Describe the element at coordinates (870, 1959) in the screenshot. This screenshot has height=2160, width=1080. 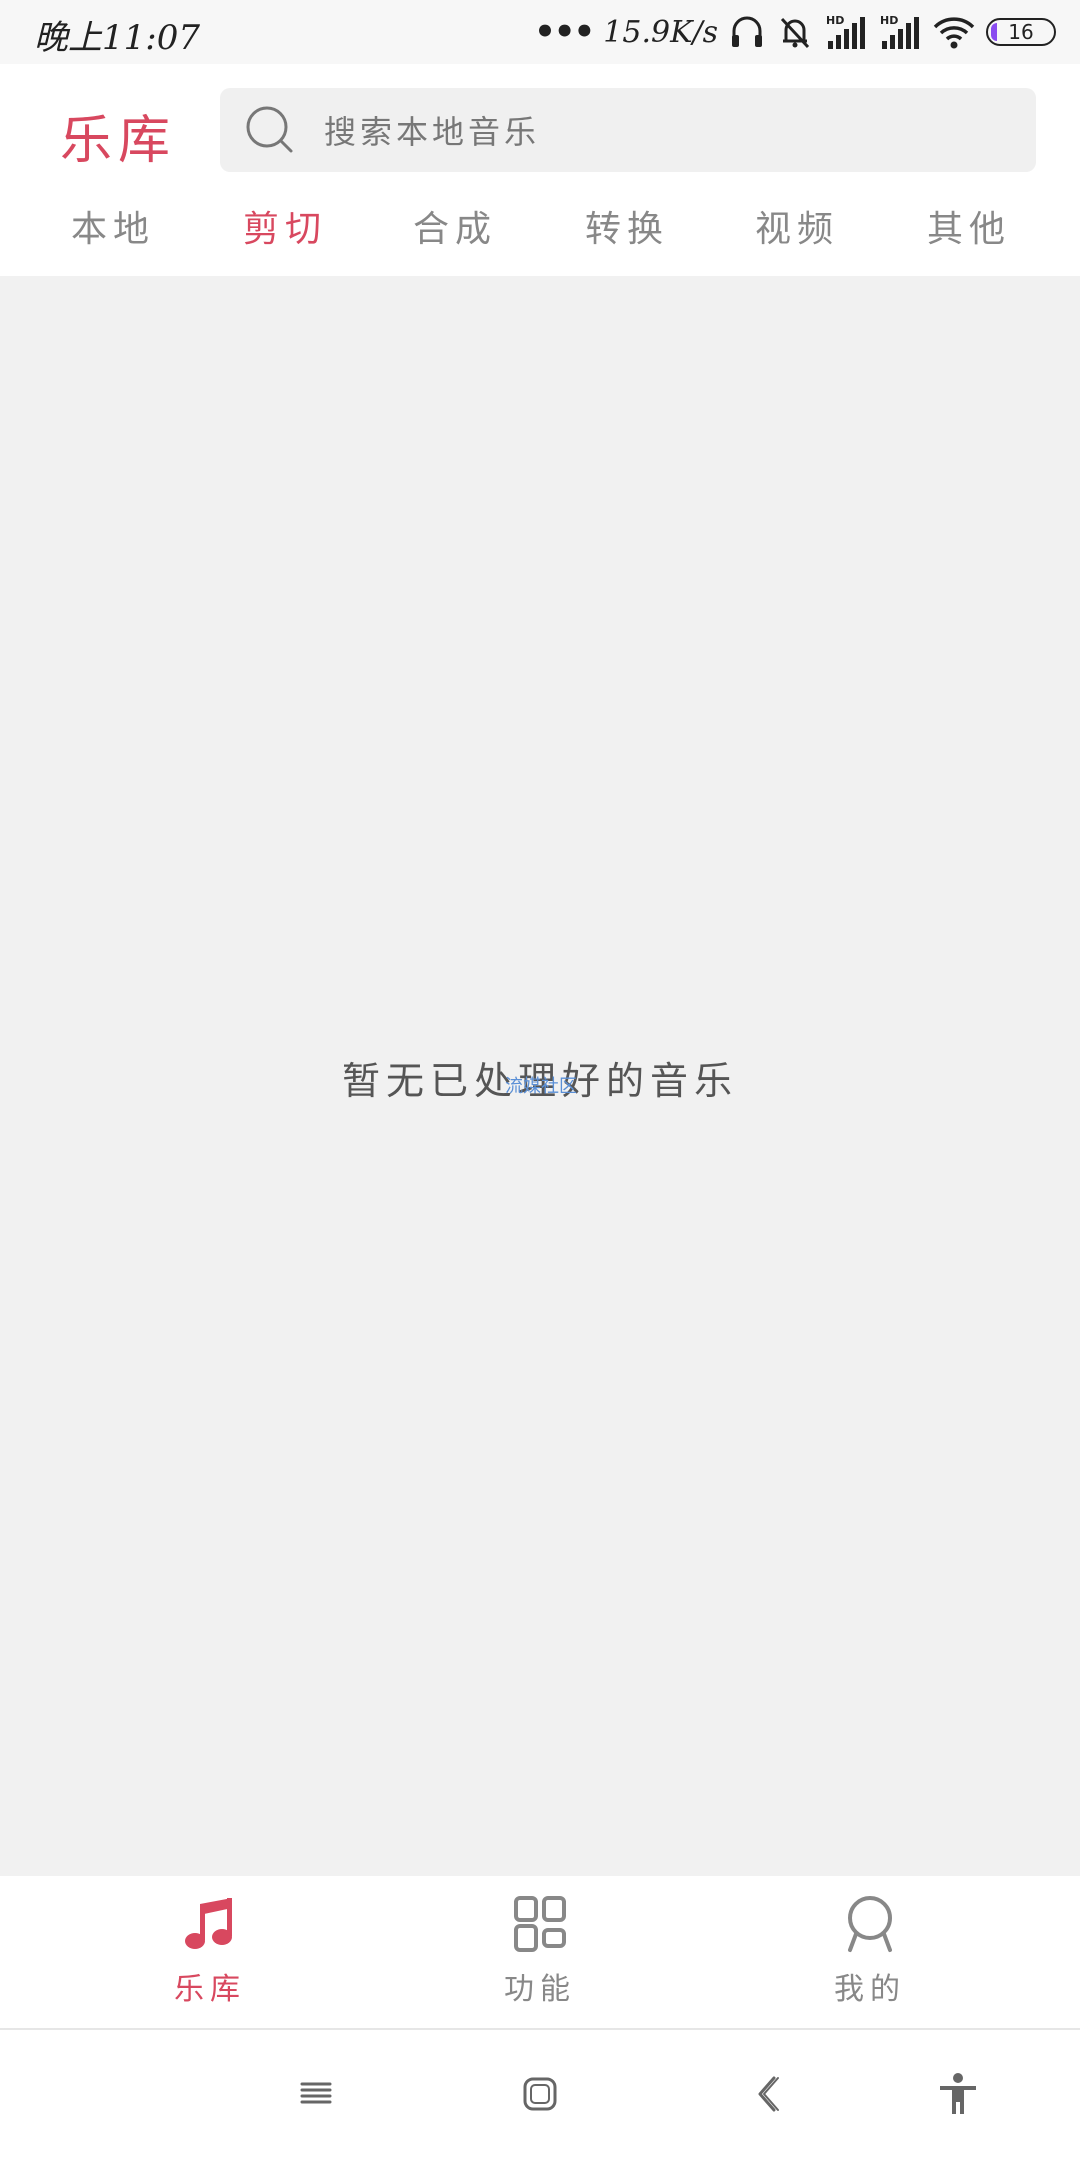
I see `nav-item-mine: 我的` at that location.